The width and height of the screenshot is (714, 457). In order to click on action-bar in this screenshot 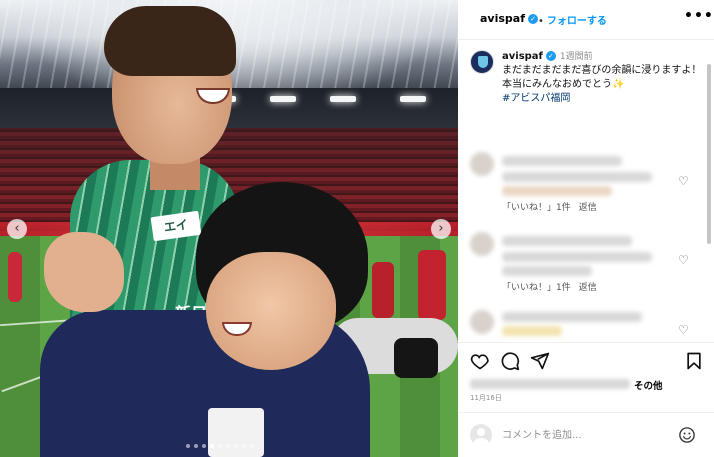, I will do `click(586, 360)`.